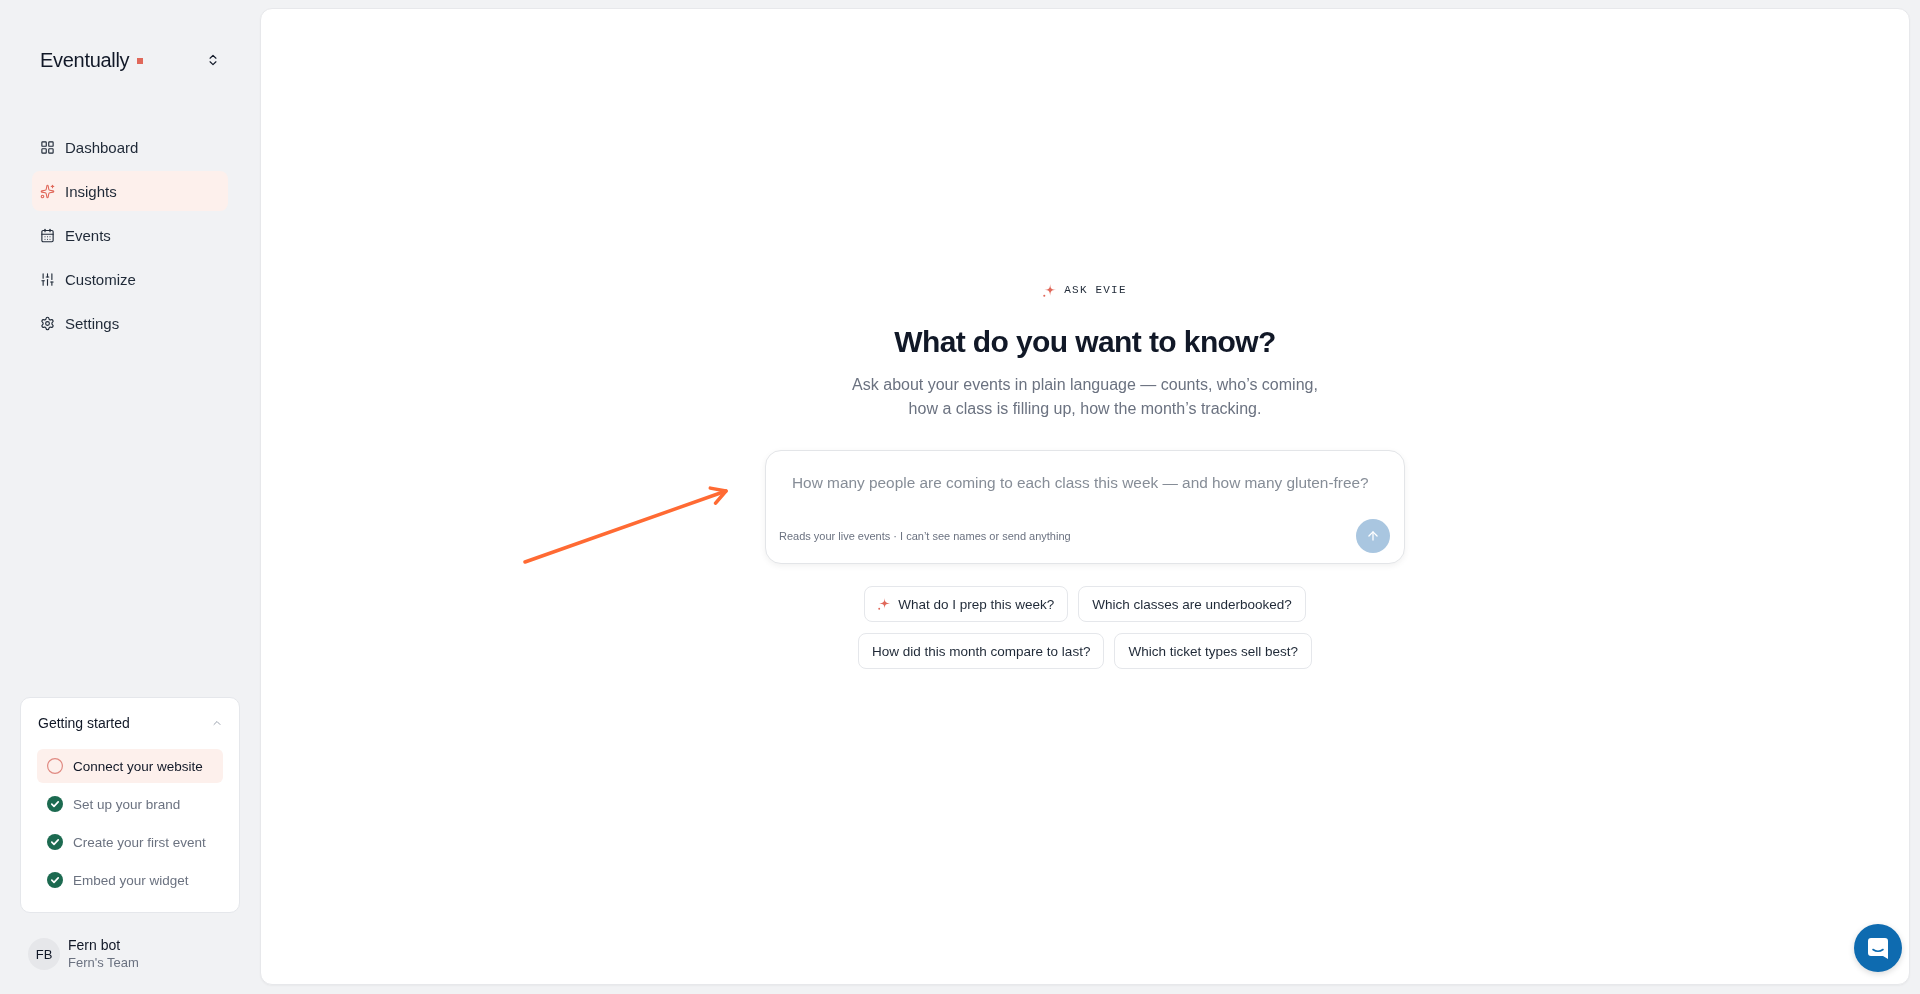 This screenshot has width=1920, height=994. What do you see at coordinates (47, 147) in the screenshot?
I see `grid-icon` at bounding box center [47, 147].